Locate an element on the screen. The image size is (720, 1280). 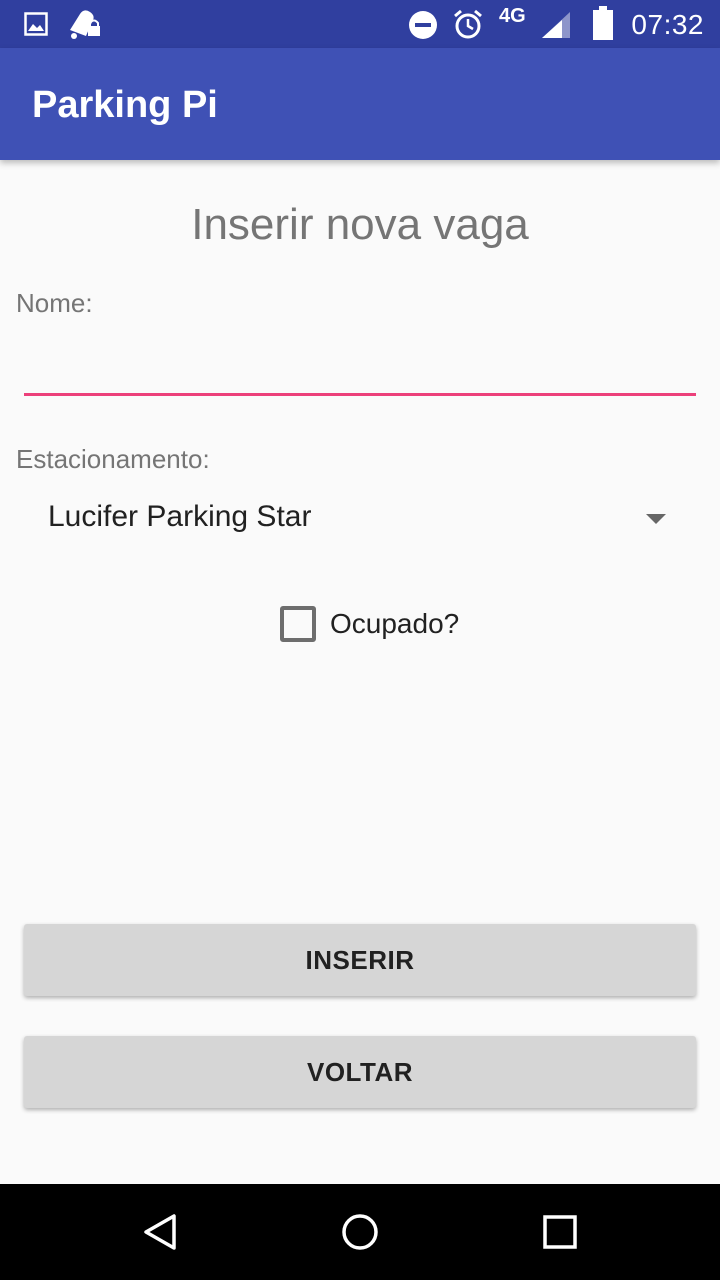
do-not-disturb-icon is located at coordinates (423, 25).